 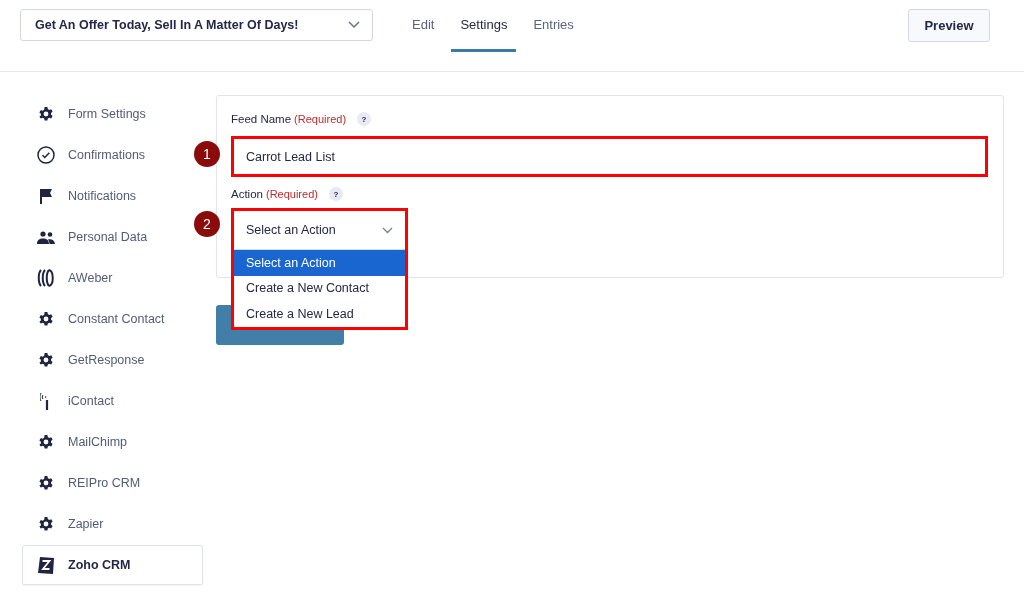 I want to click on step-marker: 1, so click(x=207, y=154).